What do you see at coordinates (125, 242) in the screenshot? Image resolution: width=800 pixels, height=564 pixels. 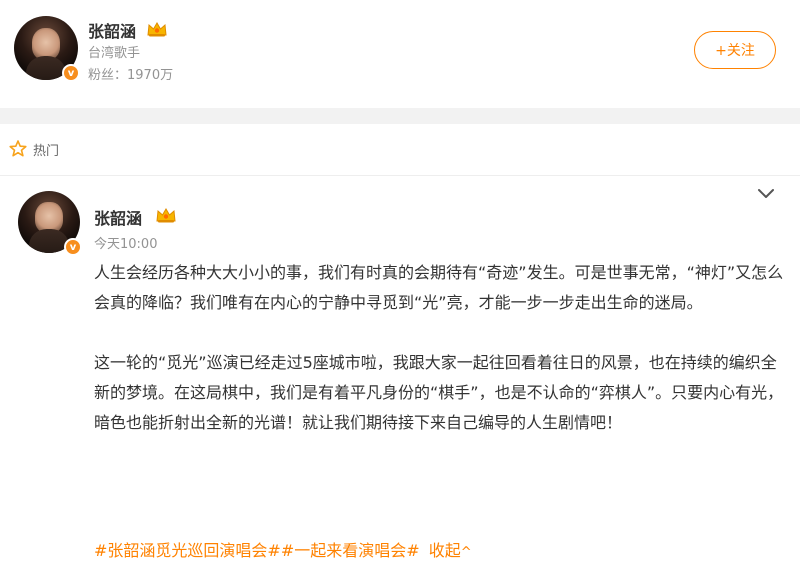 I see `post-timestamp: 今天10:00` at bounding box center [125, 242].